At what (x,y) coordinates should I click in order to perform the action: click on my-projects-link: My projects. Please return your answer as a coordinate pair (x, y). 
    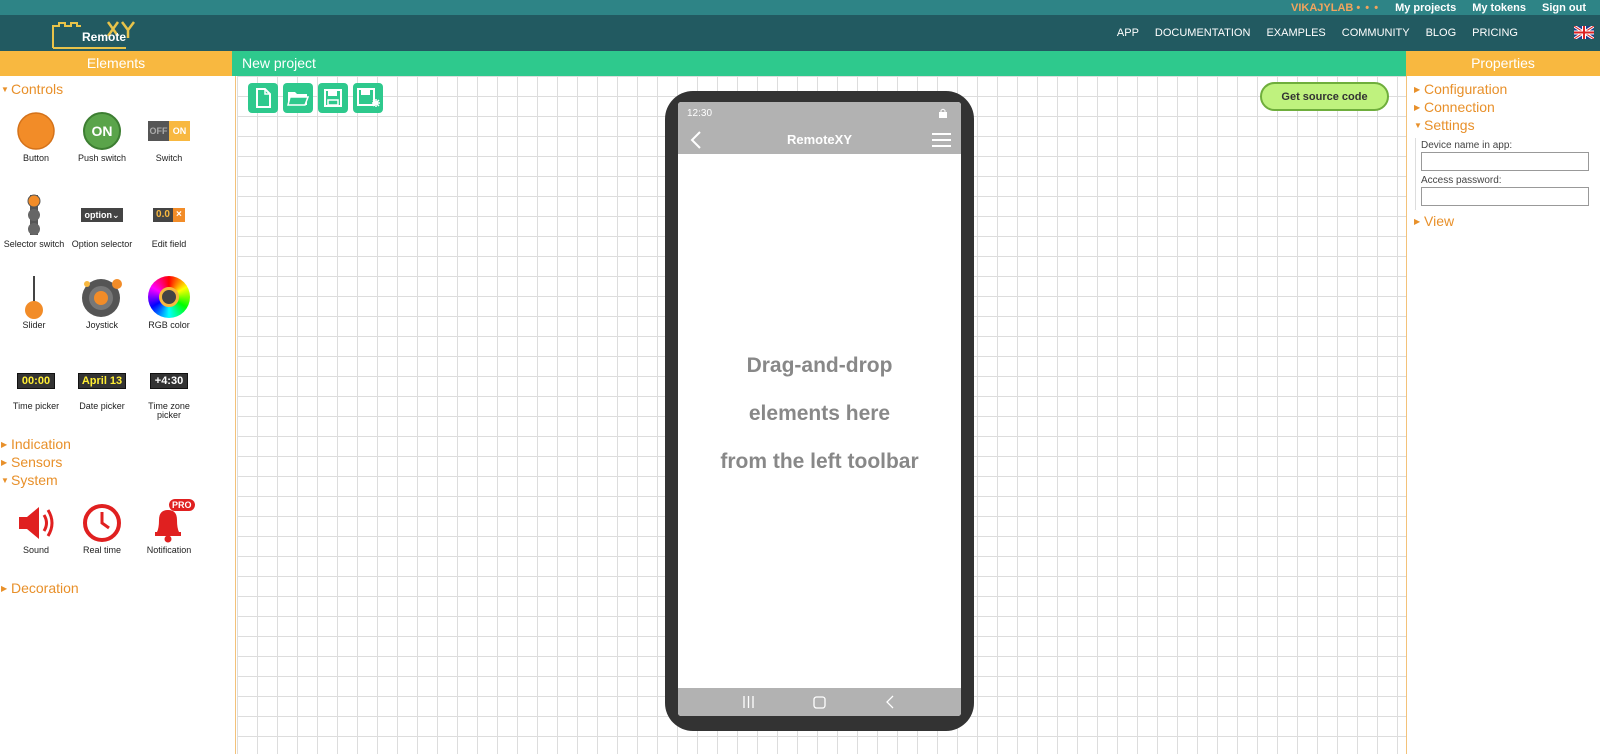
    Looking at the image, I should click on (1425, 8).